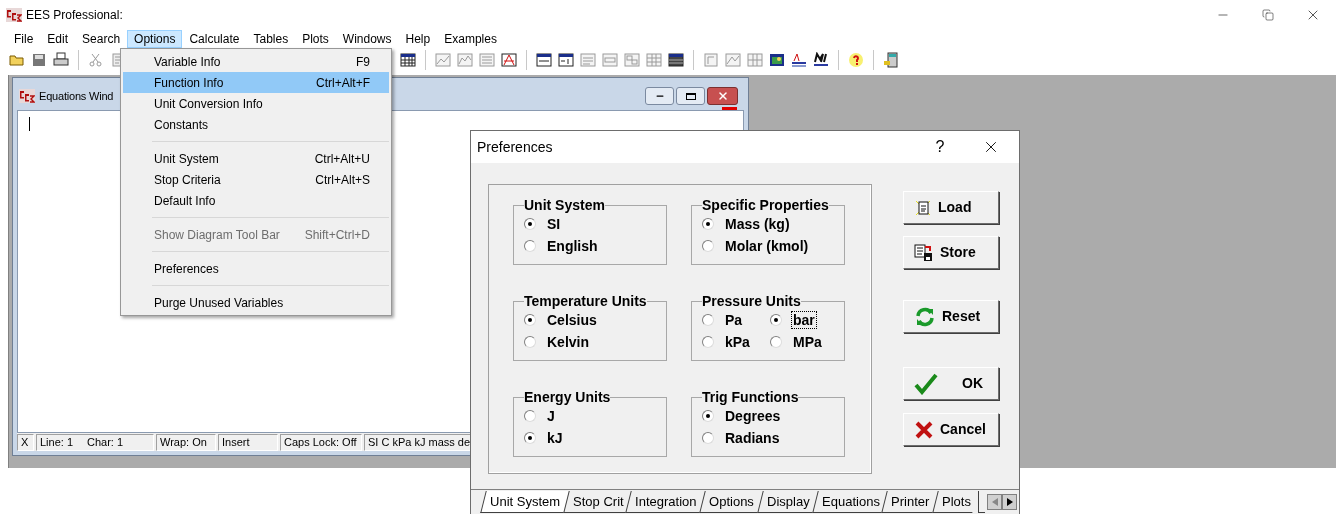  I want to click on menu-item: Purge Unused Variables, so click(256, 302).